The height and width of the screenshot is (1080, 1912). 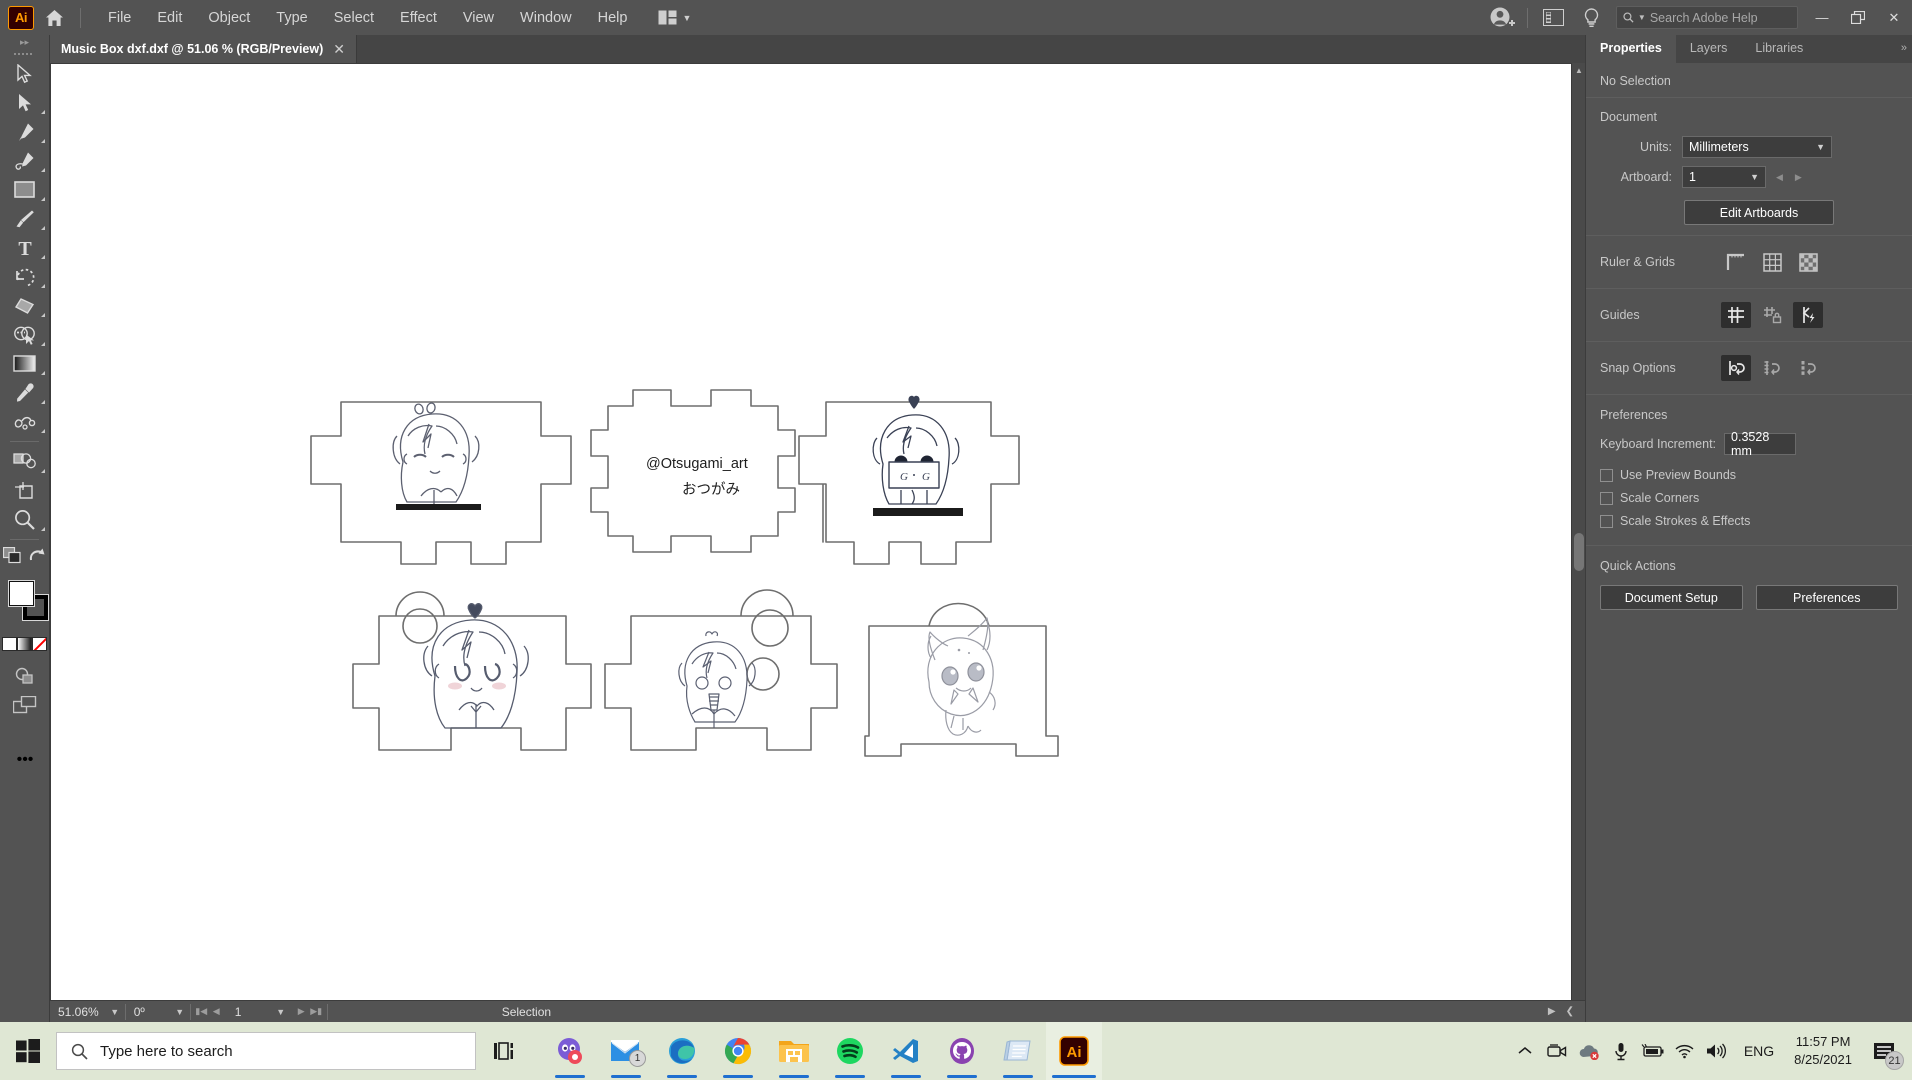 What do you see at coordinates (1074, 1051) in the screenshot?
I see `taskbar-app-adobe-illustrator: Ai` at bounding box center [1074, 1051].